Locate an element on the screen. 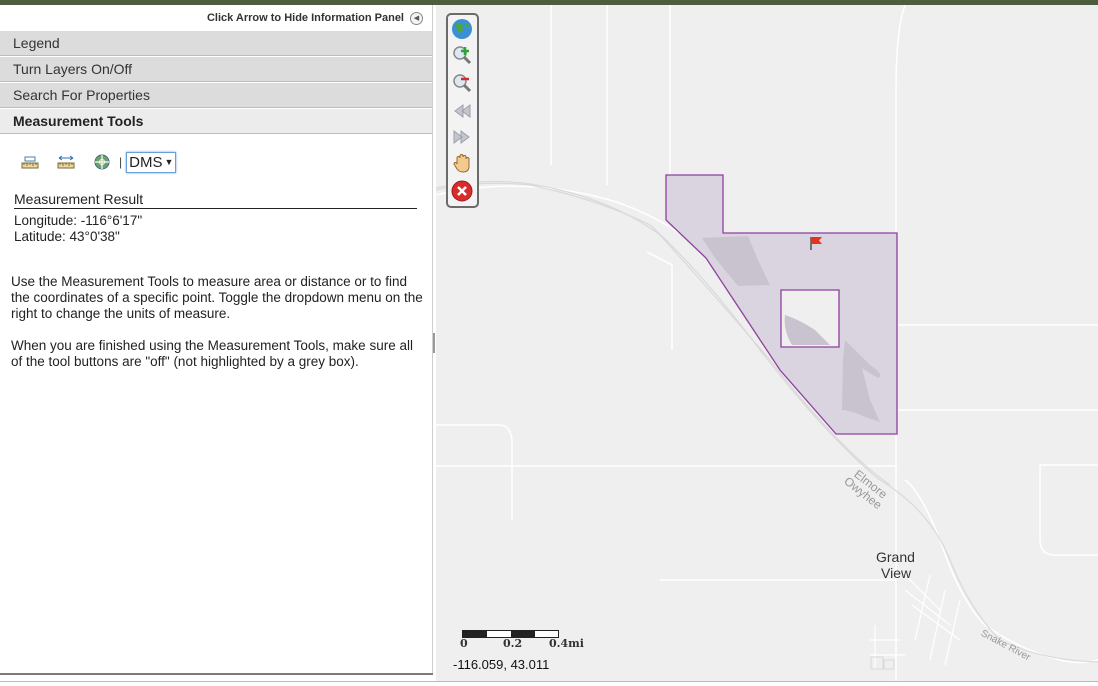  close-icon is located at coordinates (462, 191).